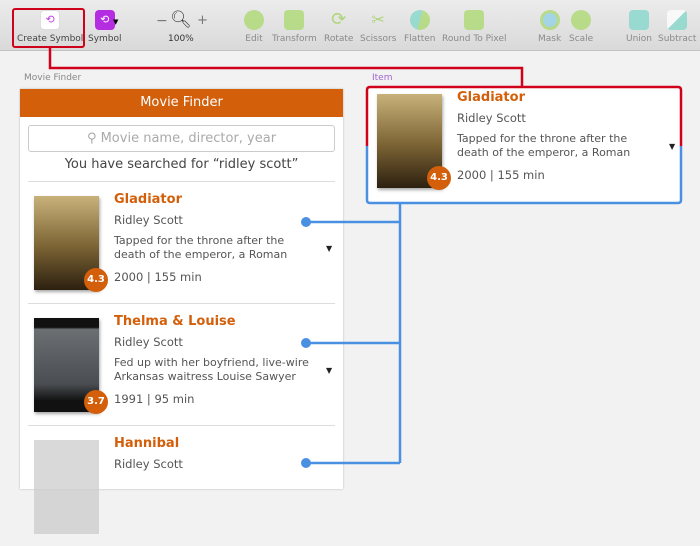 The height and width of the screenshot is (546, 700). What do you see at coordinates (524, 115) in the screenshot?
I see `item-selection-top` at bounding box center [524, 115].